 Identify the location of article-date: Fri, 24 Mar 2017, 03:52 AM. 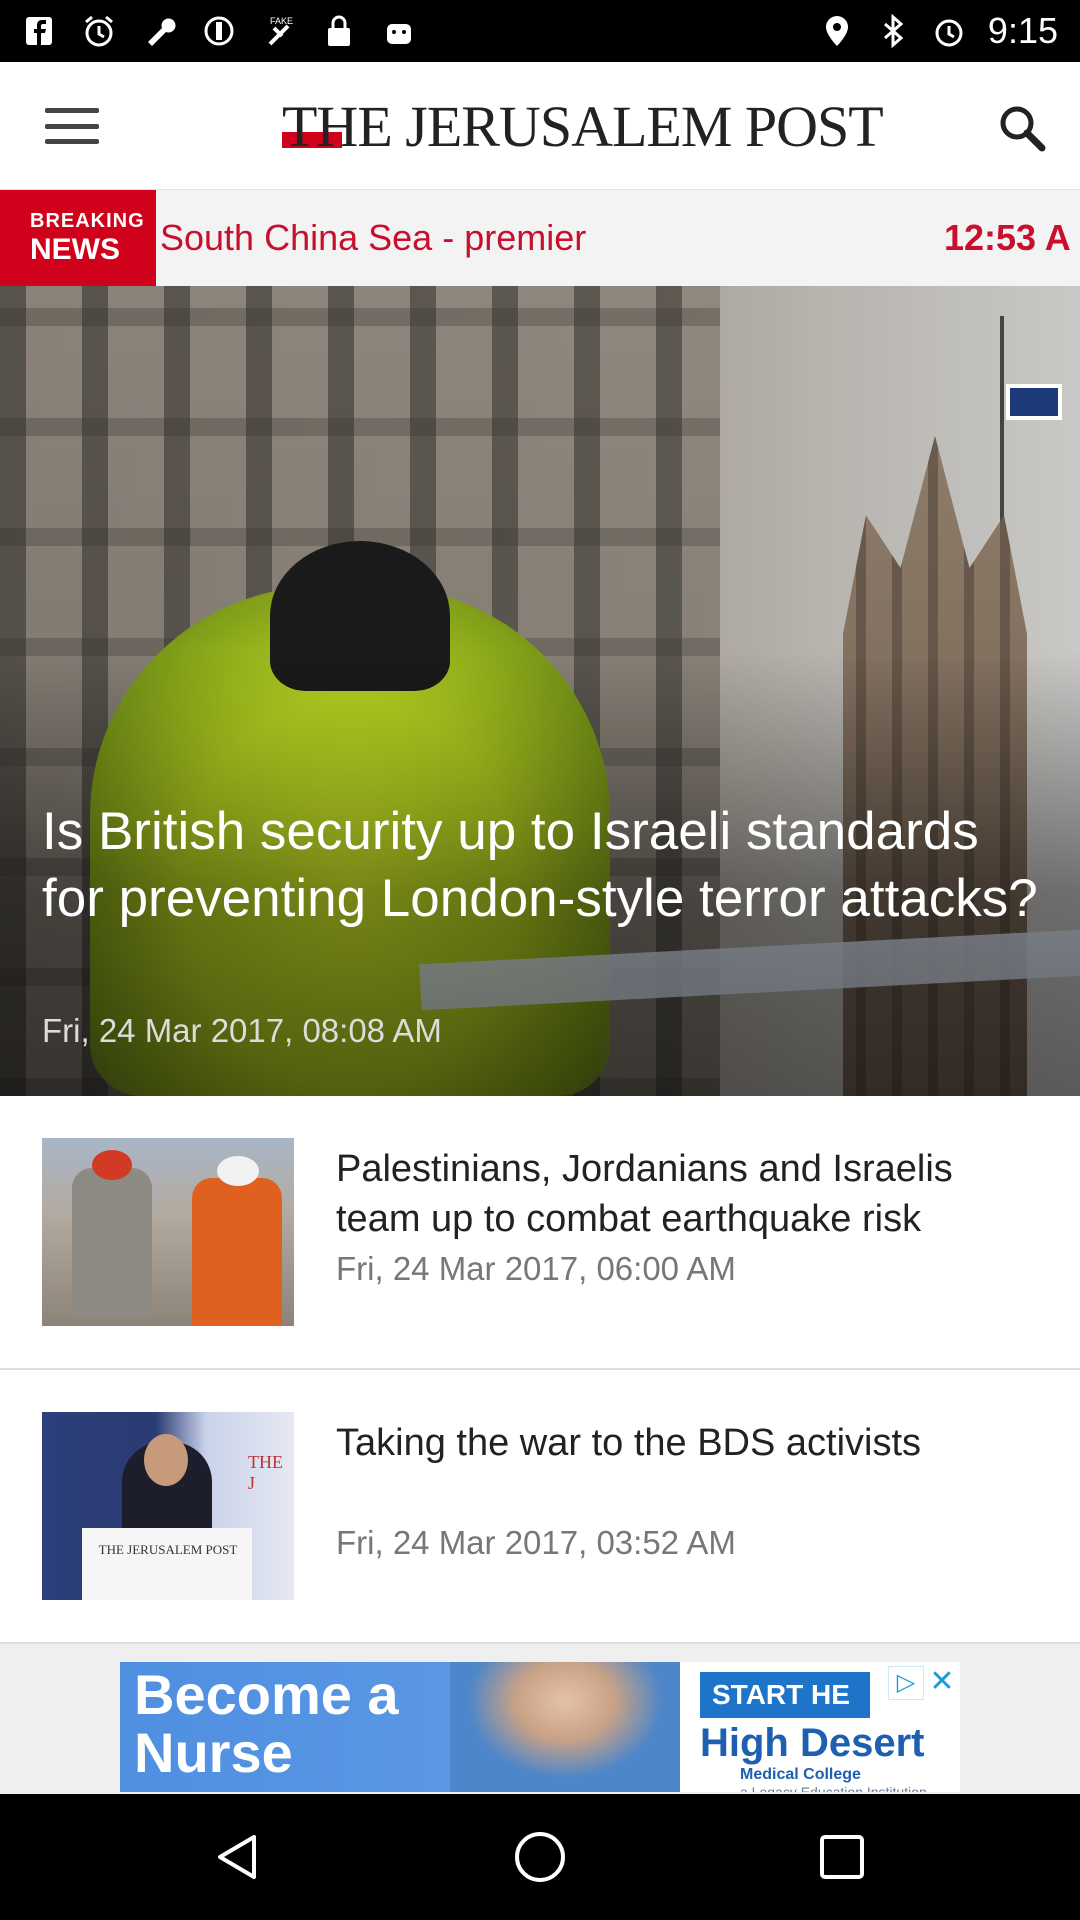
(536, 1542).